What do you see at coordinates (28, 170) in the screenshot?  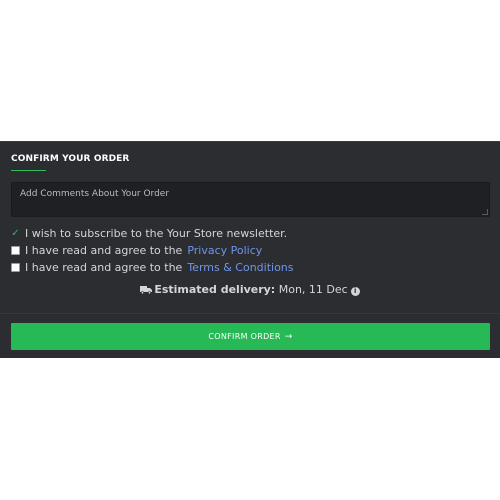 I see `title-underline` at bounding box center [28, 170].